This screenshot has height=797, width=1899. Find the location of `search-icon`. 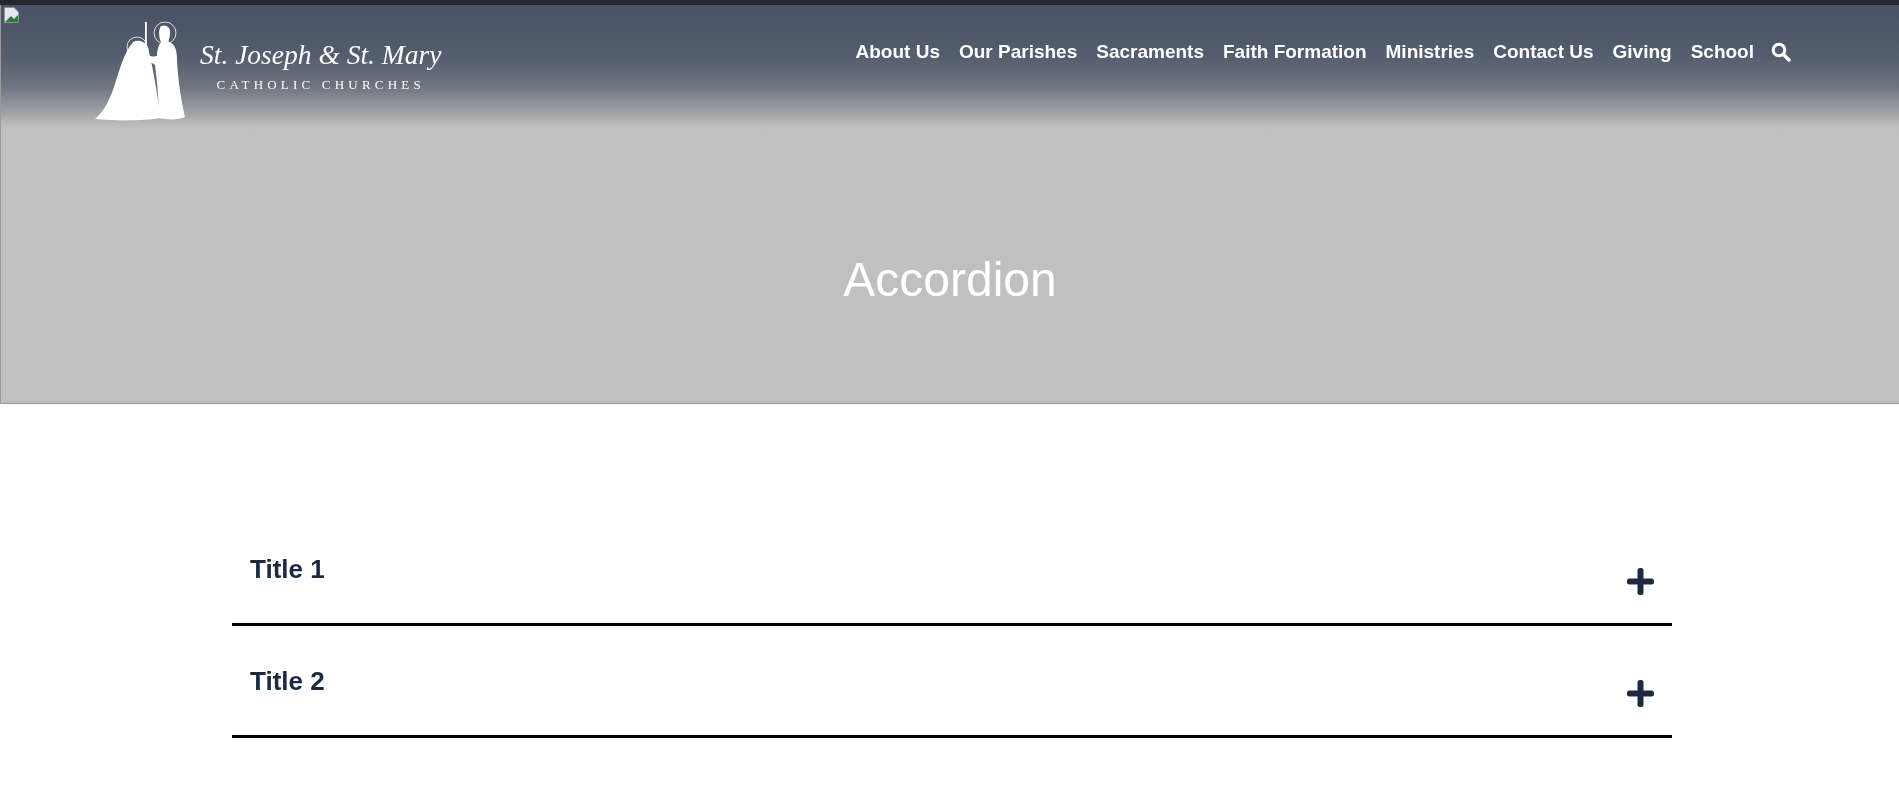

search-icon is located at coordinates (1781, 52).